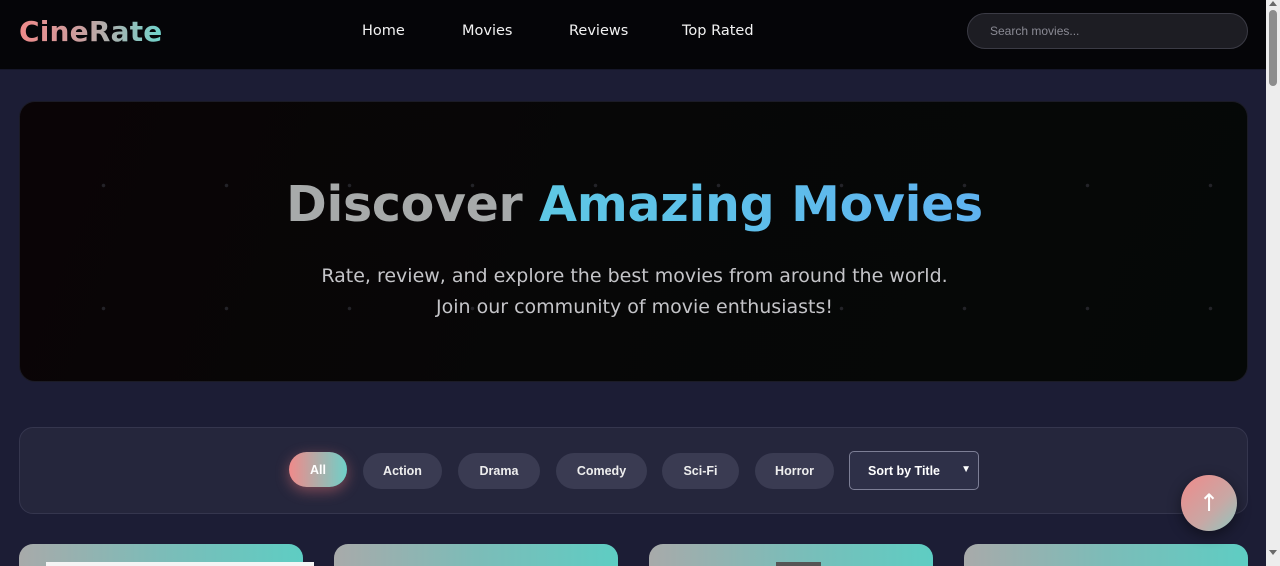 The width and height of the screenshot is (1280, 566). Describe the element at coordinates (794, 471) in the screenshot. I see `filter-horror-button: Horror` at that location.